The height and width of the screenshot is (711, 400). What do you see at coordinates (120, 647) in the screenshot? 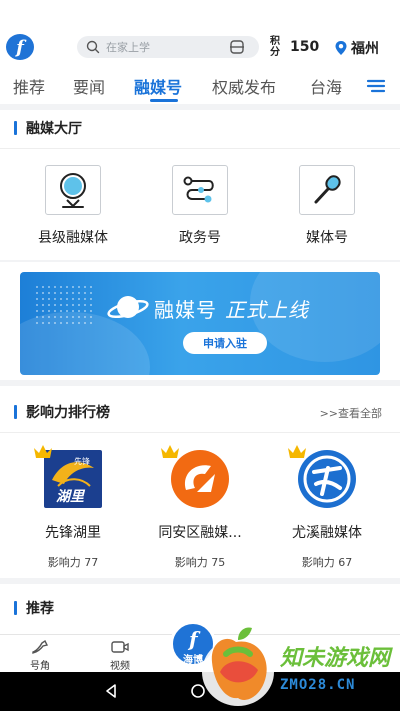
I see `video-icon` at bounding box center [120, 647].